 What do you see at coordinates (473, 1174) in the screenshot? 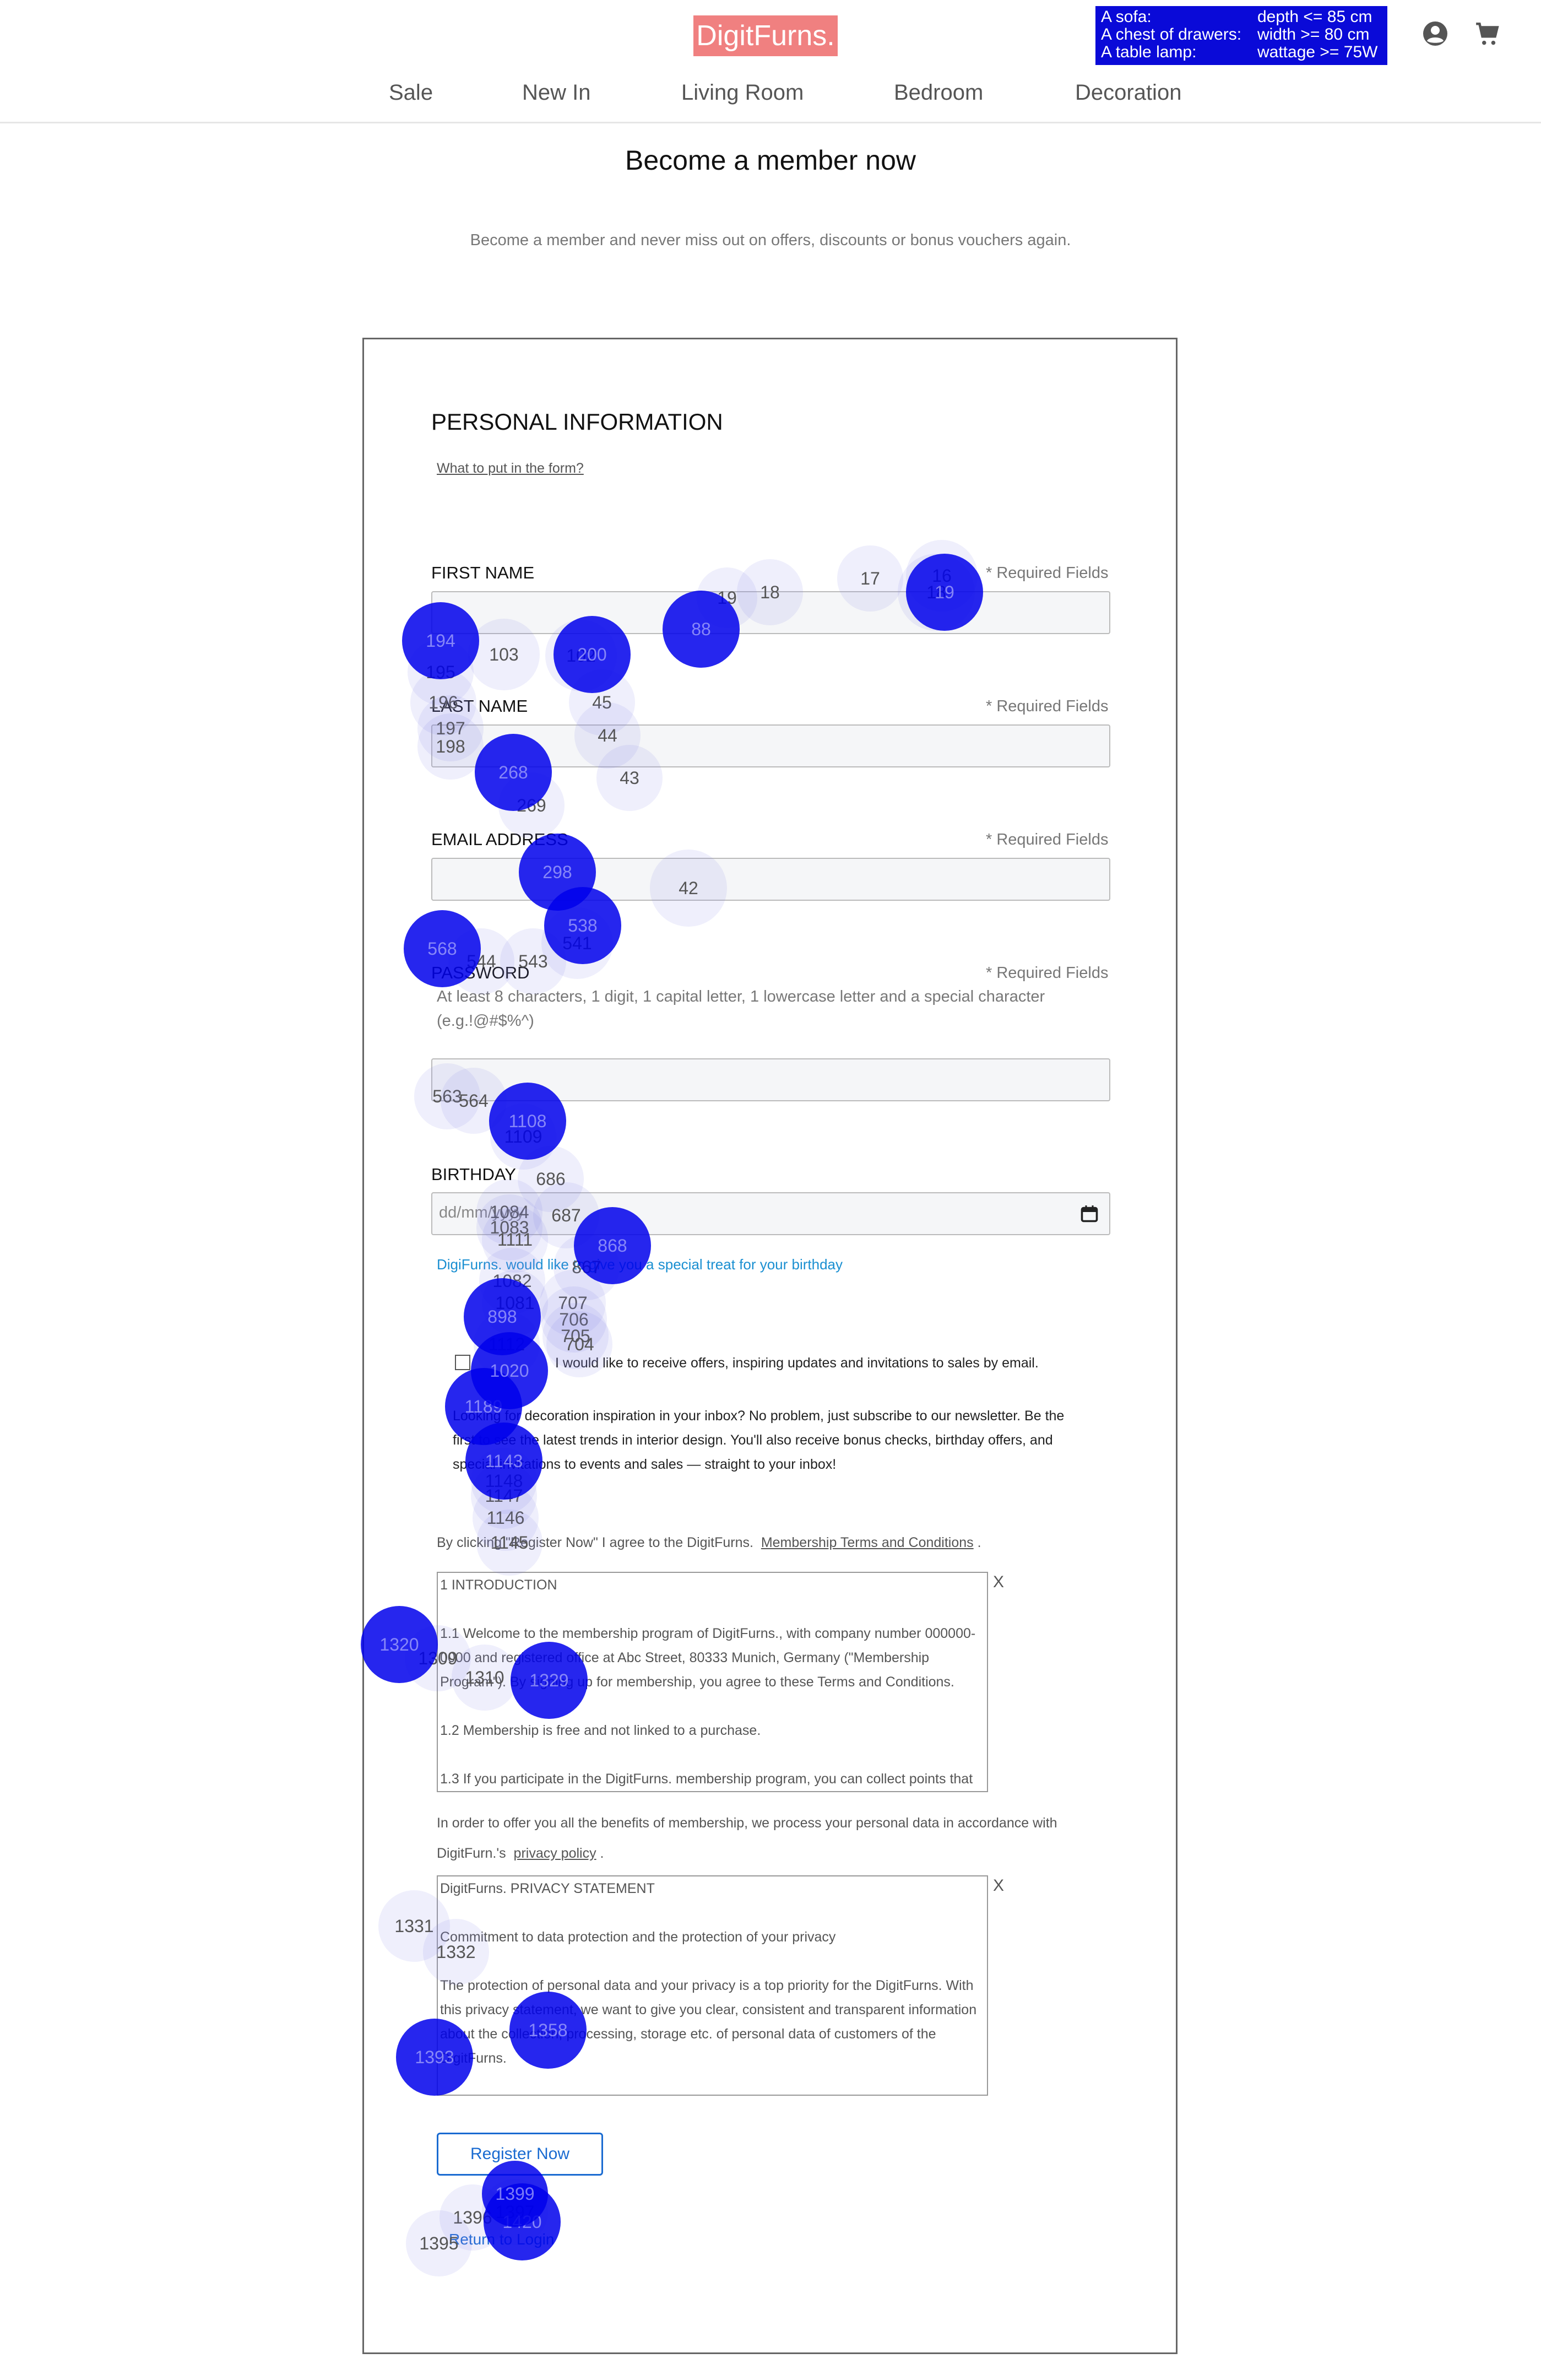
I see `birthday-label: BIRTHDAY` at bounding box center [473, 1174].